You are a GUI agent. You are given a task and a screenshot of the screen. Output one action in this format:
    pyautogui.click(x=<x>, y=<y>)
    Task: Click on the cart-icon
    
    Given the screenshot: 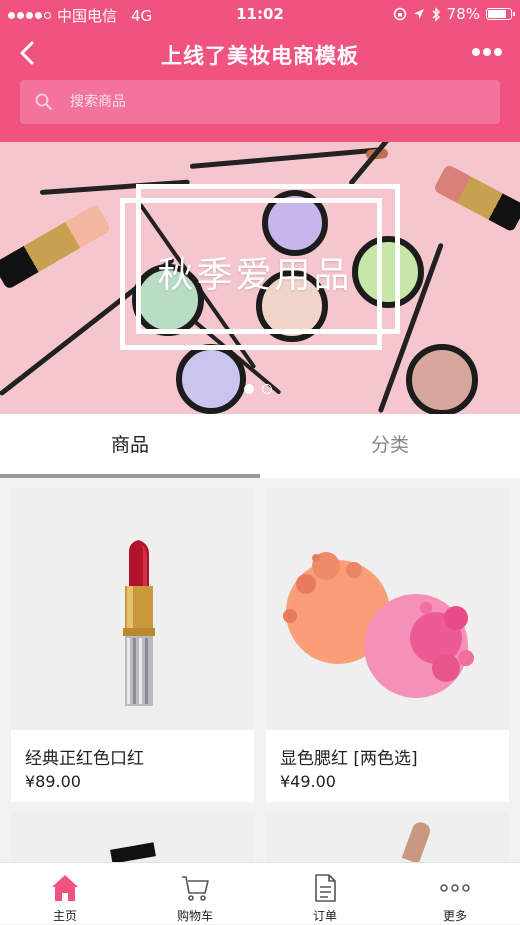 What is the action you would take?
    pyautogui.click(x=195, y=888)
    